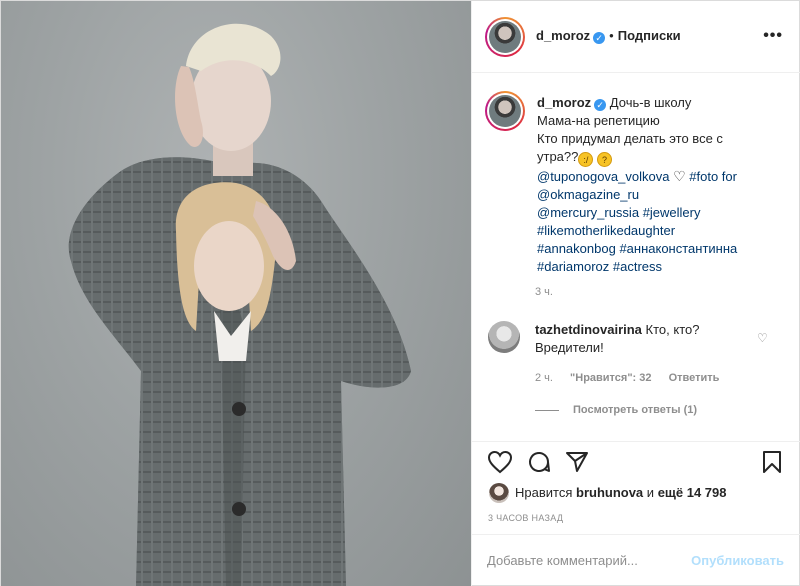 The width and height of the screenshot is (800, 586). I want to click on commenter-username: tazhetdinovairina, so click(588, 329).